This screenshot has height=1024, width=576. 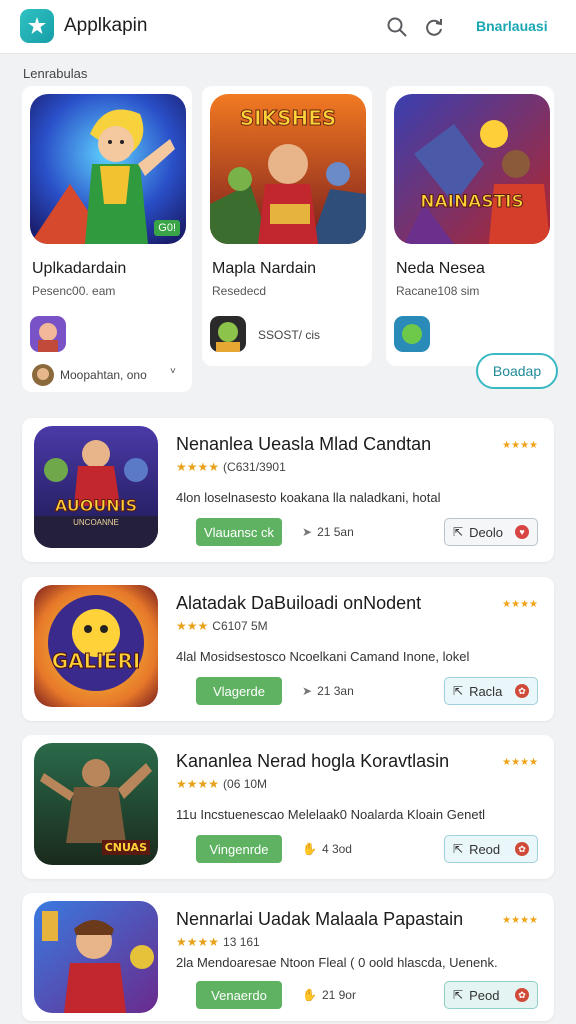 I want to click on star-icon: ★★★, so click(x=192, y=626).